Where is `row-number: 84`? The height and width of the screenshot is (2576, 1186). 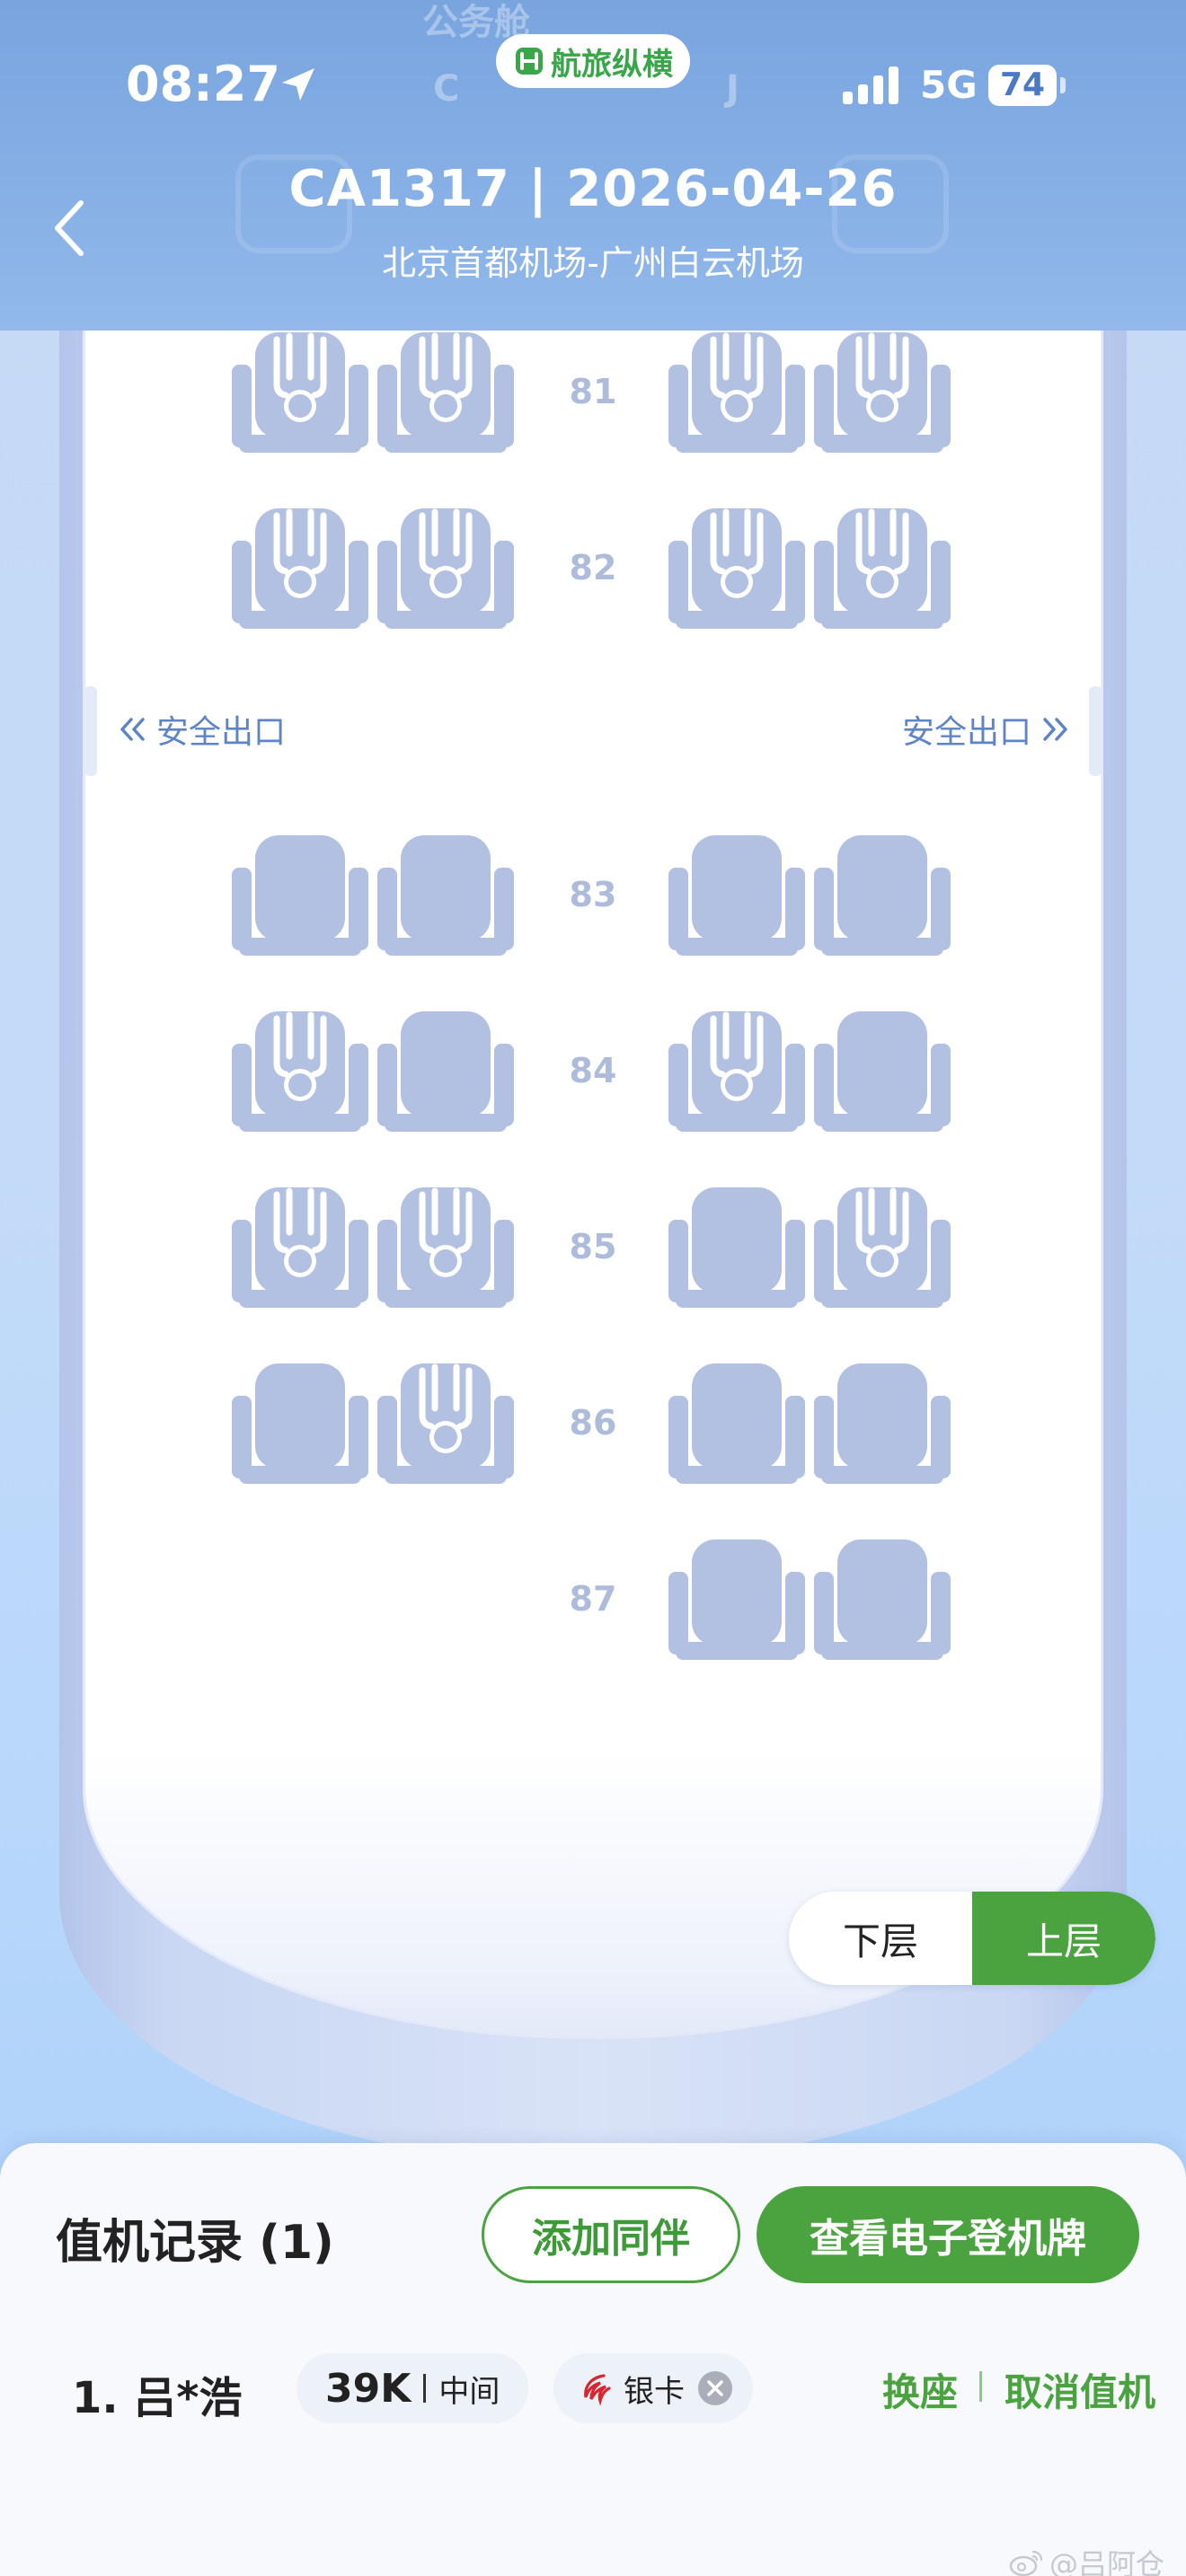 row-number: 84 is located at coordinates (593, 1070).